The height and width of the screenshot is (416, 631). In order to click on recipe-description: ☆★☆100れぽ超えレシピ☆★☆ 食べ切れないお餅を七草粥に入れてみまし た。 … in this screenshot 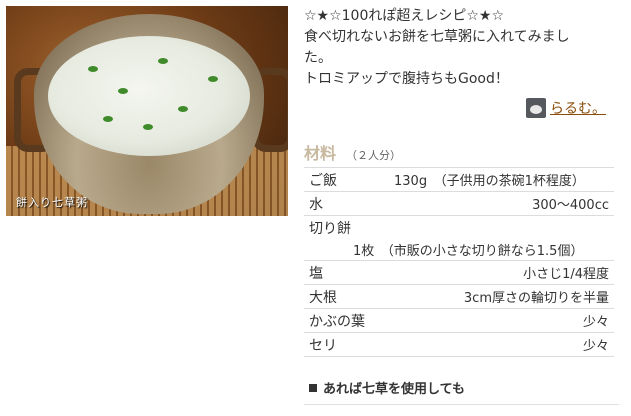, I will do `click(464, 48)`.